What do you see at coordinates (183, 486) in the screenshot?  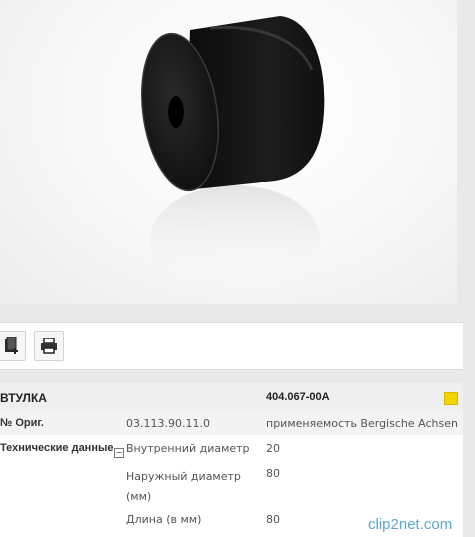 I see `spec-name: Наружный диаметр (мм)` at bounding box center [183, 486].